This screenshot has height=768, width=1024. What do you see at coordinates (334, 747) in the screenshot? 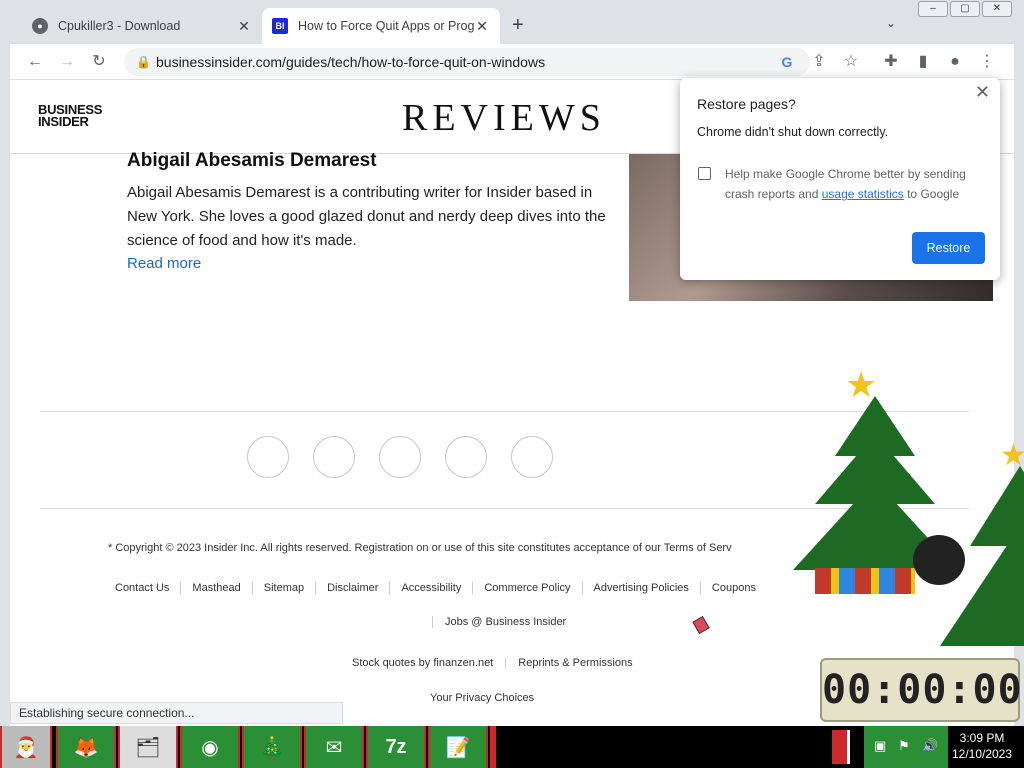
I see `thunderbird-icon: ✉` at bounding box center [334, 747].